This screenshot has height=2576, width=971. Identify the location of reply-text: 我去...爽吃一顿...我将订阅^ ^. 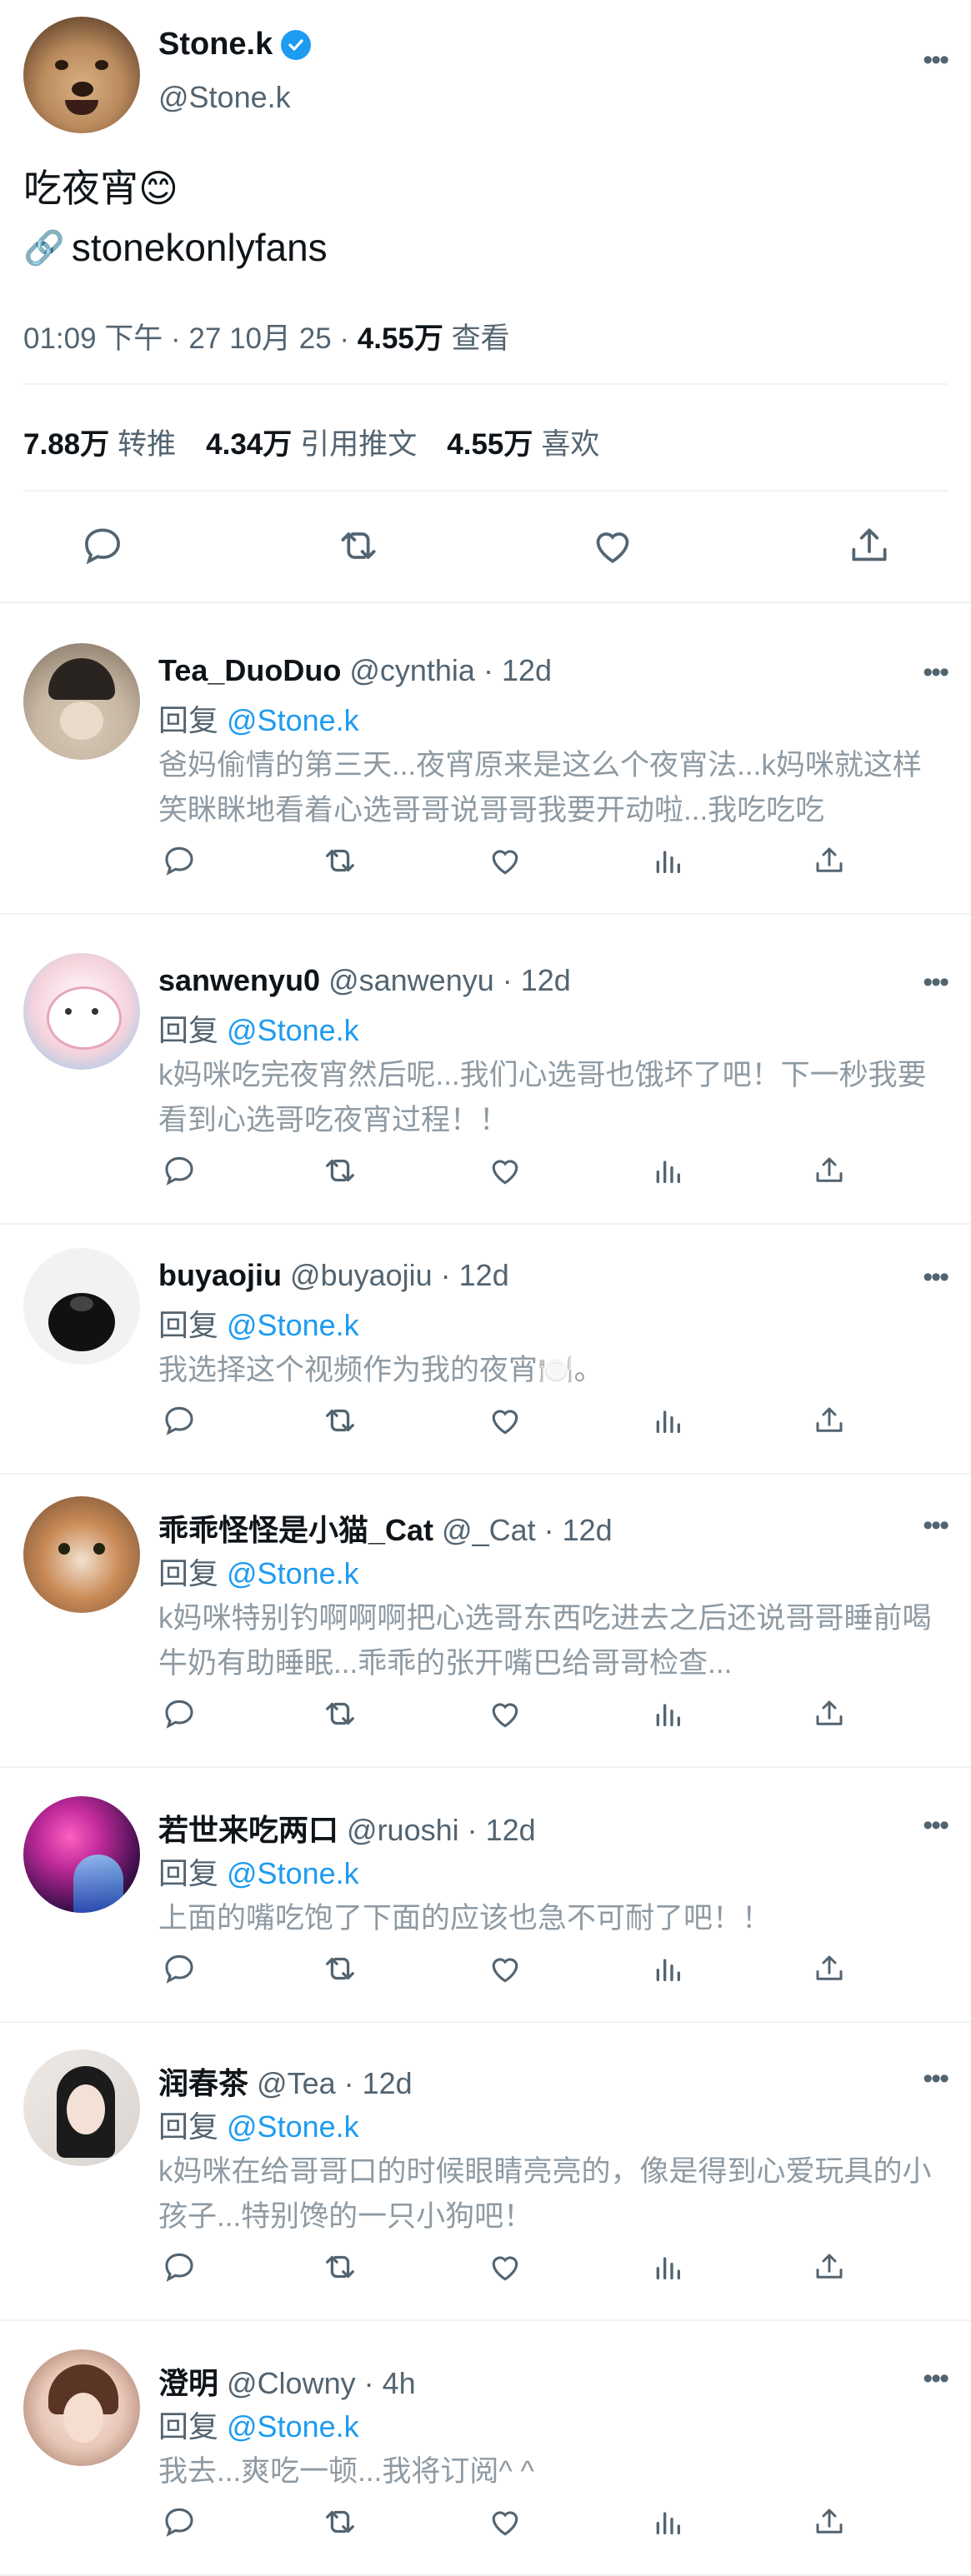
(346, 2471).